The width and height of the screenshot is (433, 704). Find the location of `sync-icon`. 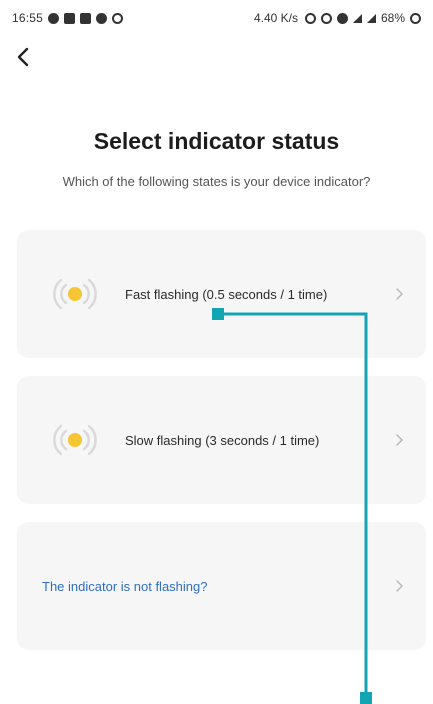

sync-icon is located at coordinates (118, 18).